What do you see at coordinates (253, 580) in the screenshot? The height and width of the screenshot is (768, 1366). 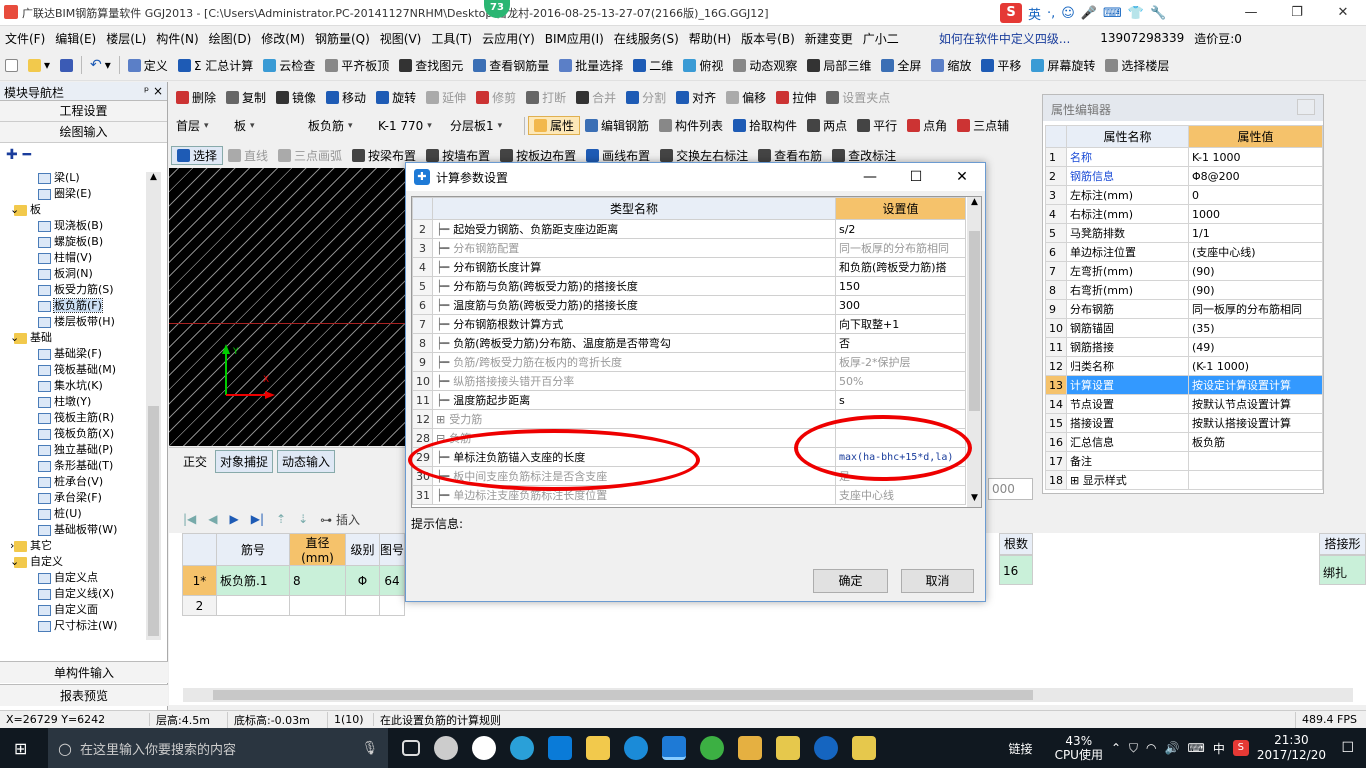 I see `bar-name-cell: 板负筋.1` at bounding box center [253, 580].